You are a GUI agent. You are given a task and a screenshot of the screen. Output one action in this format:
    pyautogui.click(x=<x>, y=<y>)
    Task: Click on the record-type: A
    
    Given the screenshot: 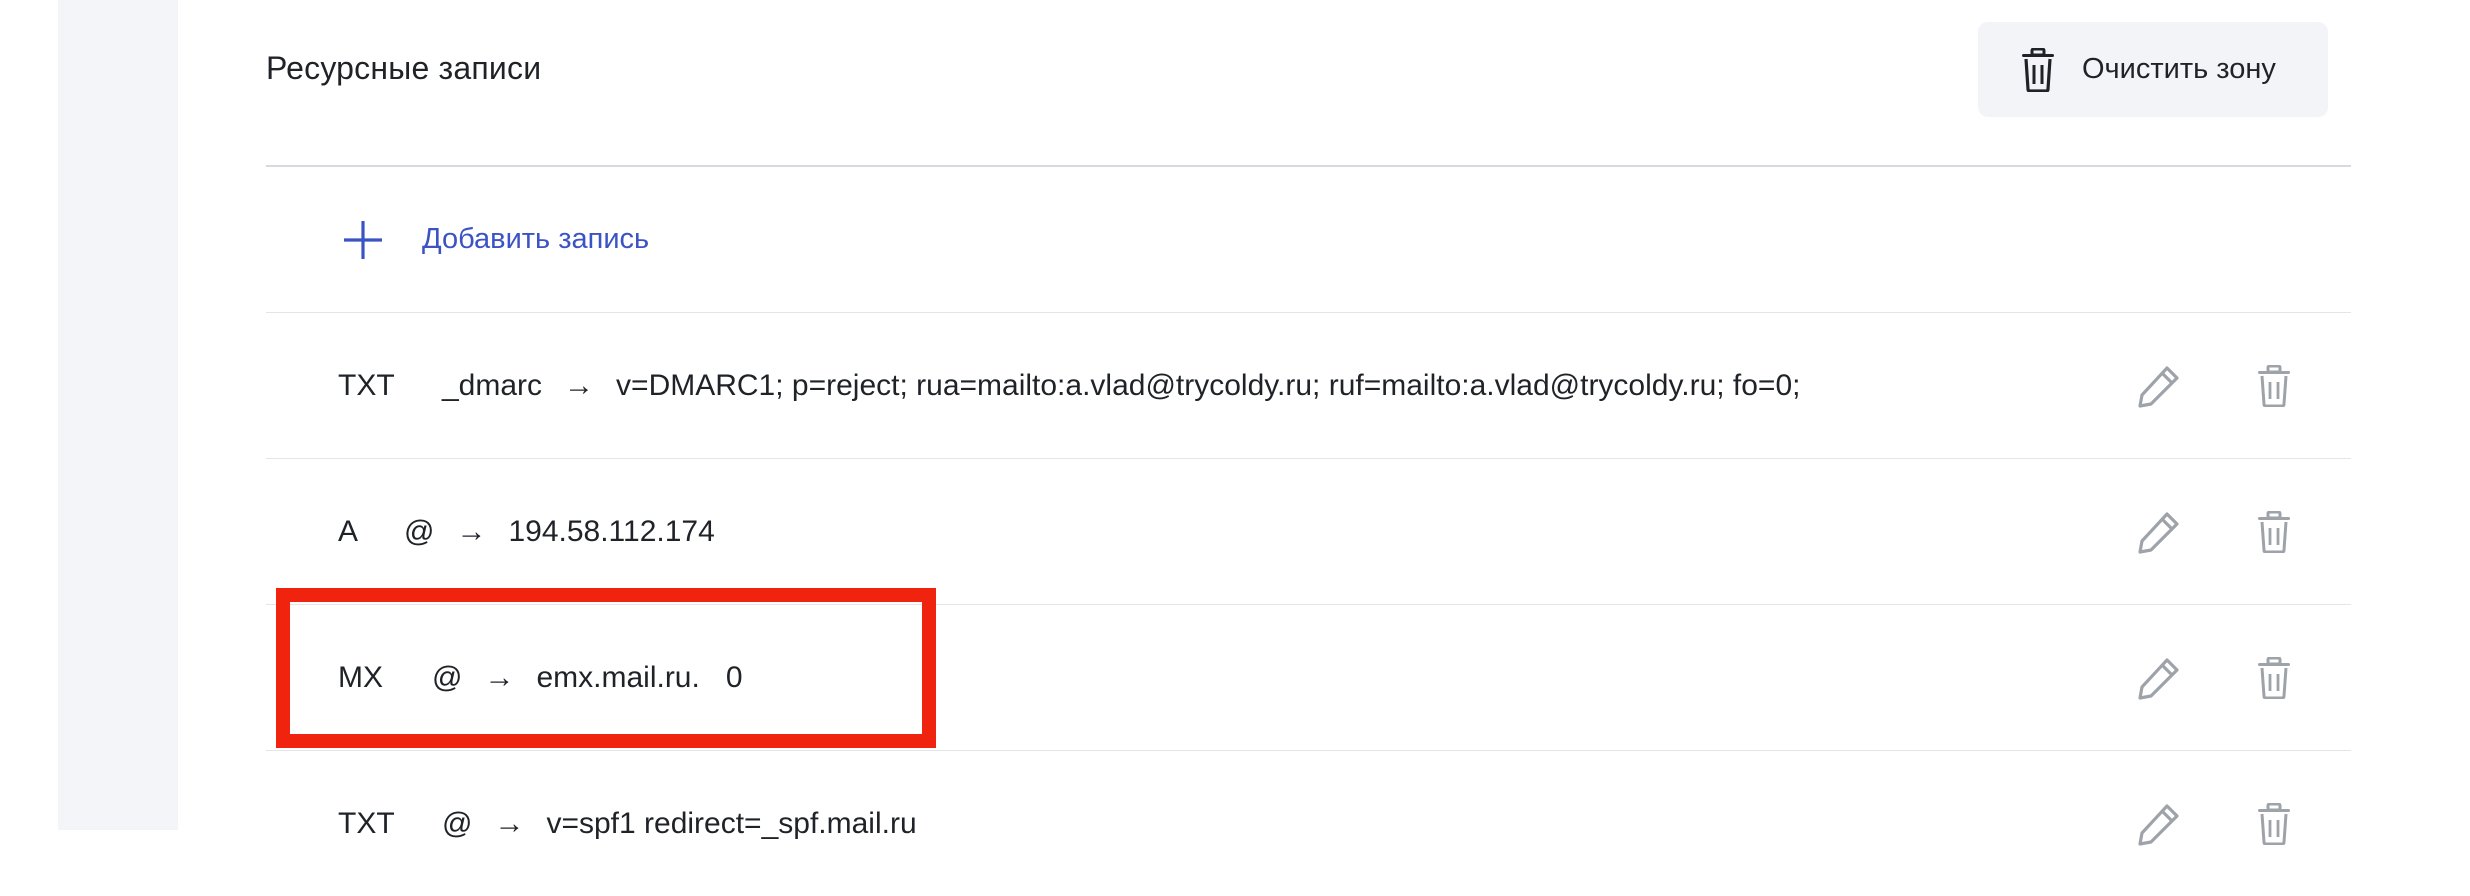 What is the action you would take?
    pyautogui.click(x=348, y=531)
    